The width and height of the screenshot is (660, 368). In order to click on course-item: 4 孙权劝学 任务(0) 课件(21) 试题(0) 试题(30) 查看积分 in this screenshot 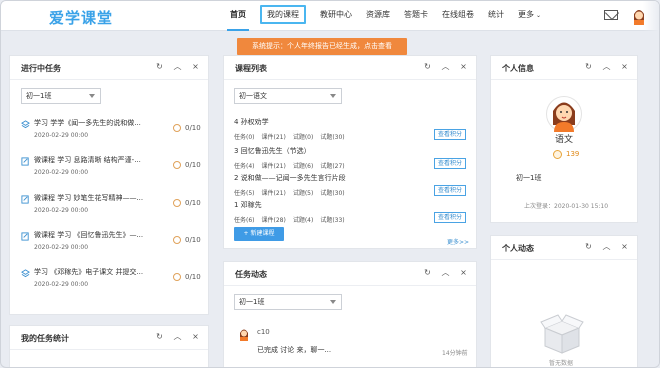, I will do `click(350, 132)`.